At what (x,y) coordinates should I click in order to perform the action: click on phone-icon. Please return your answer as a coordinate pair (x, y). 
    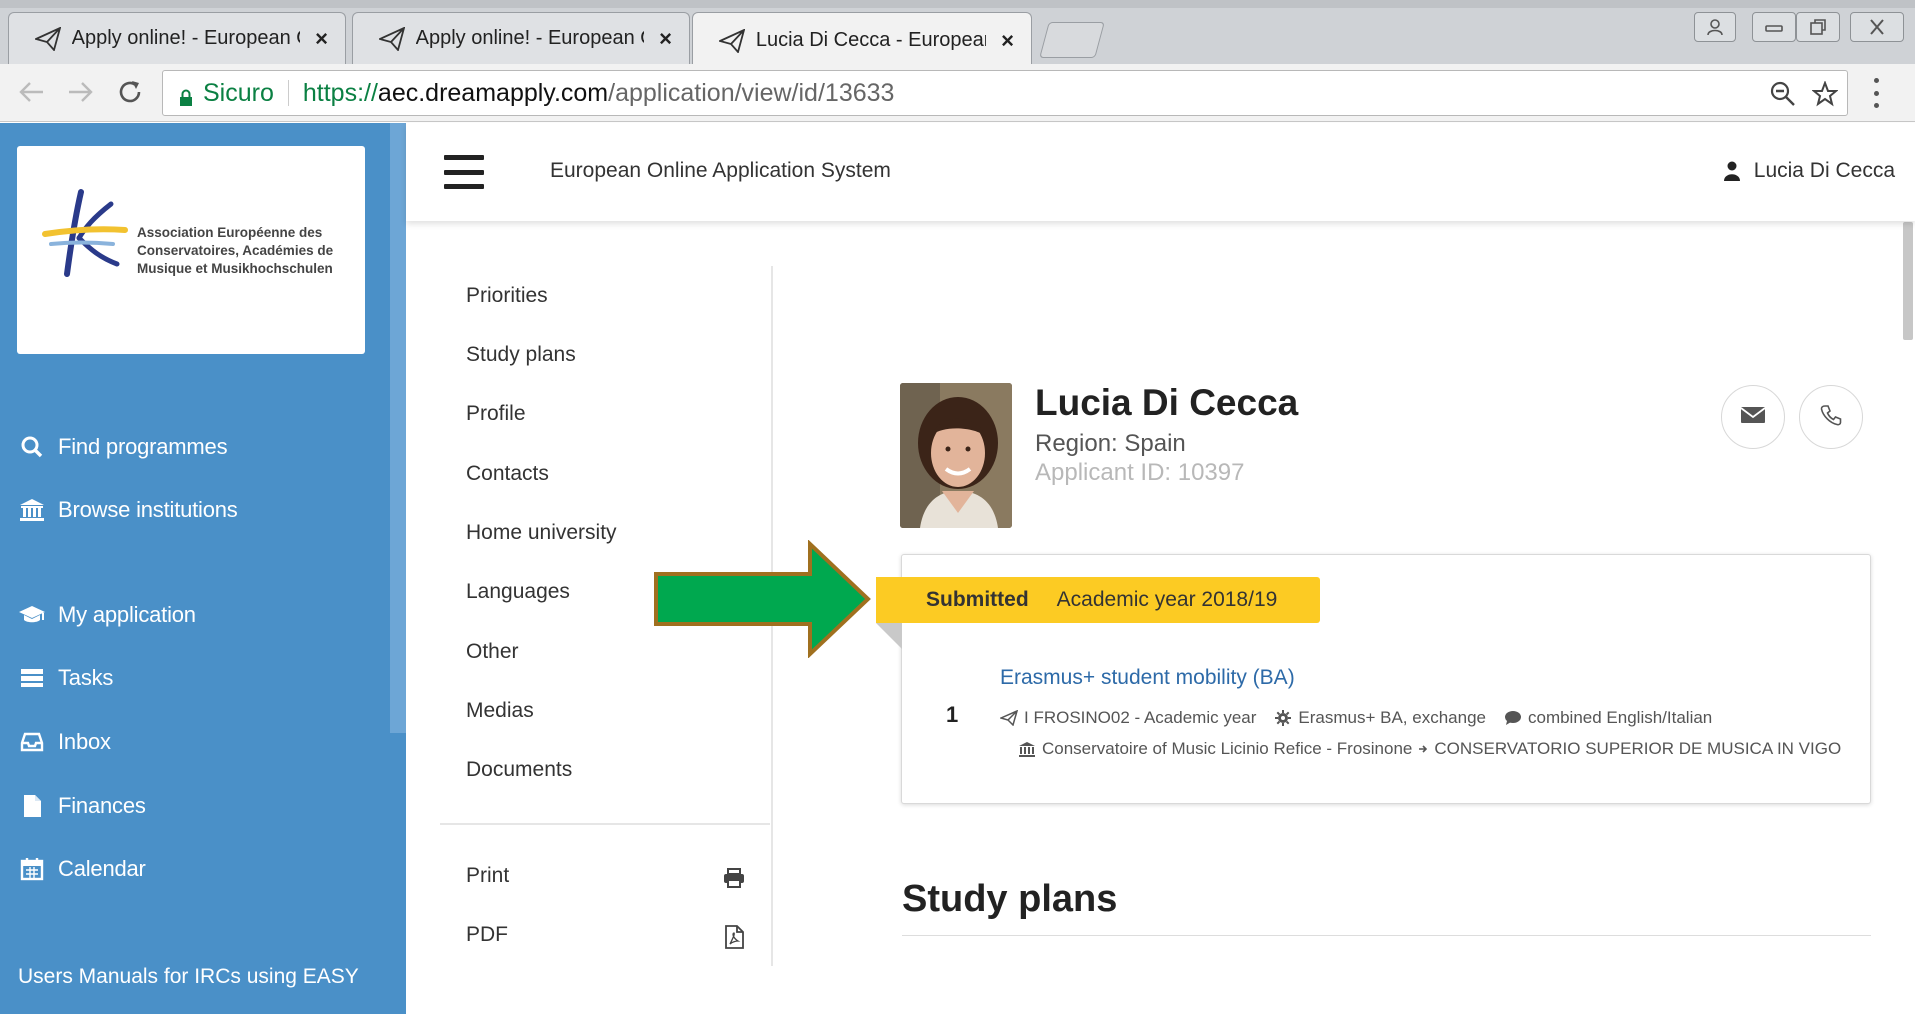
    Looking at the image, I should click on (1831, 417).